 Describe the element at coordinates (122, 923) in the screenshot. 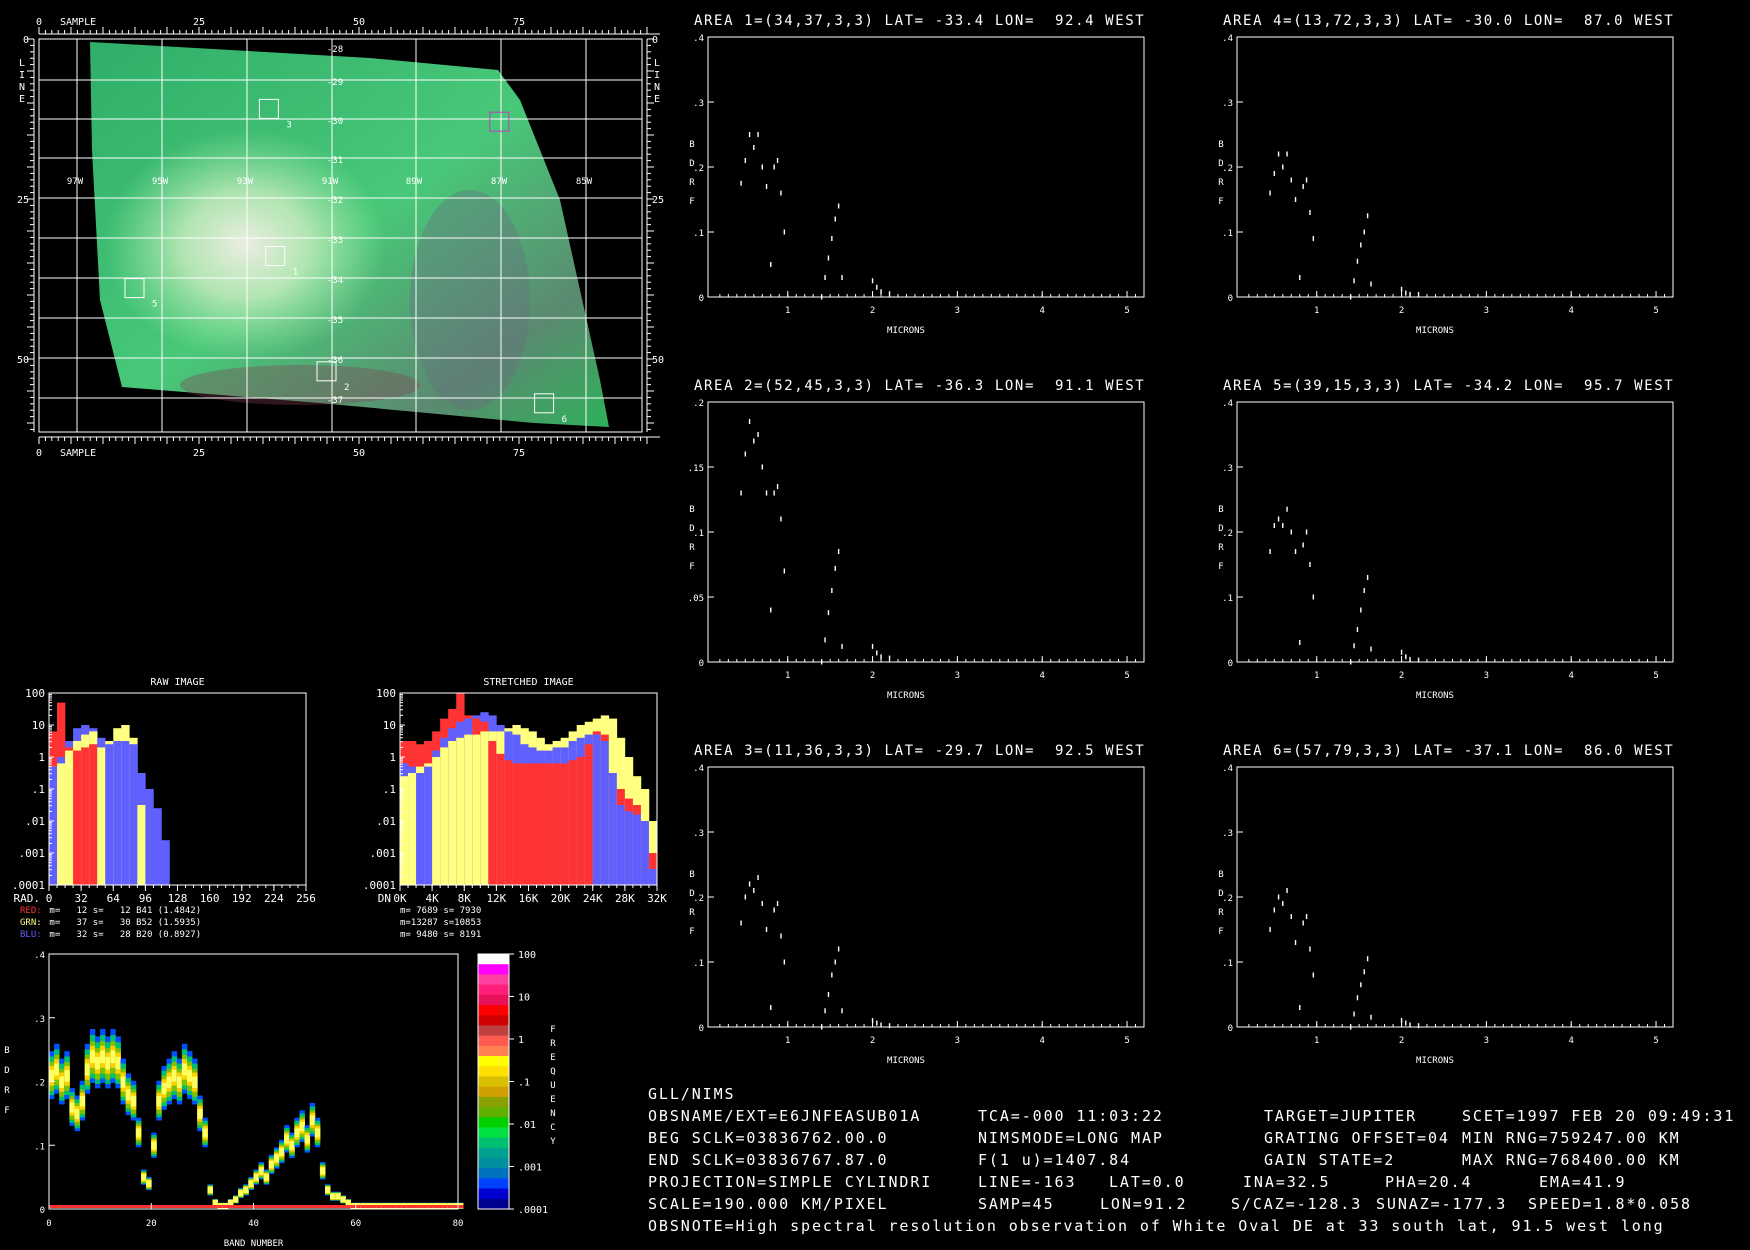

I see `channel-stats: m= 37 s= 30 B52 (1.5935)` at that location.